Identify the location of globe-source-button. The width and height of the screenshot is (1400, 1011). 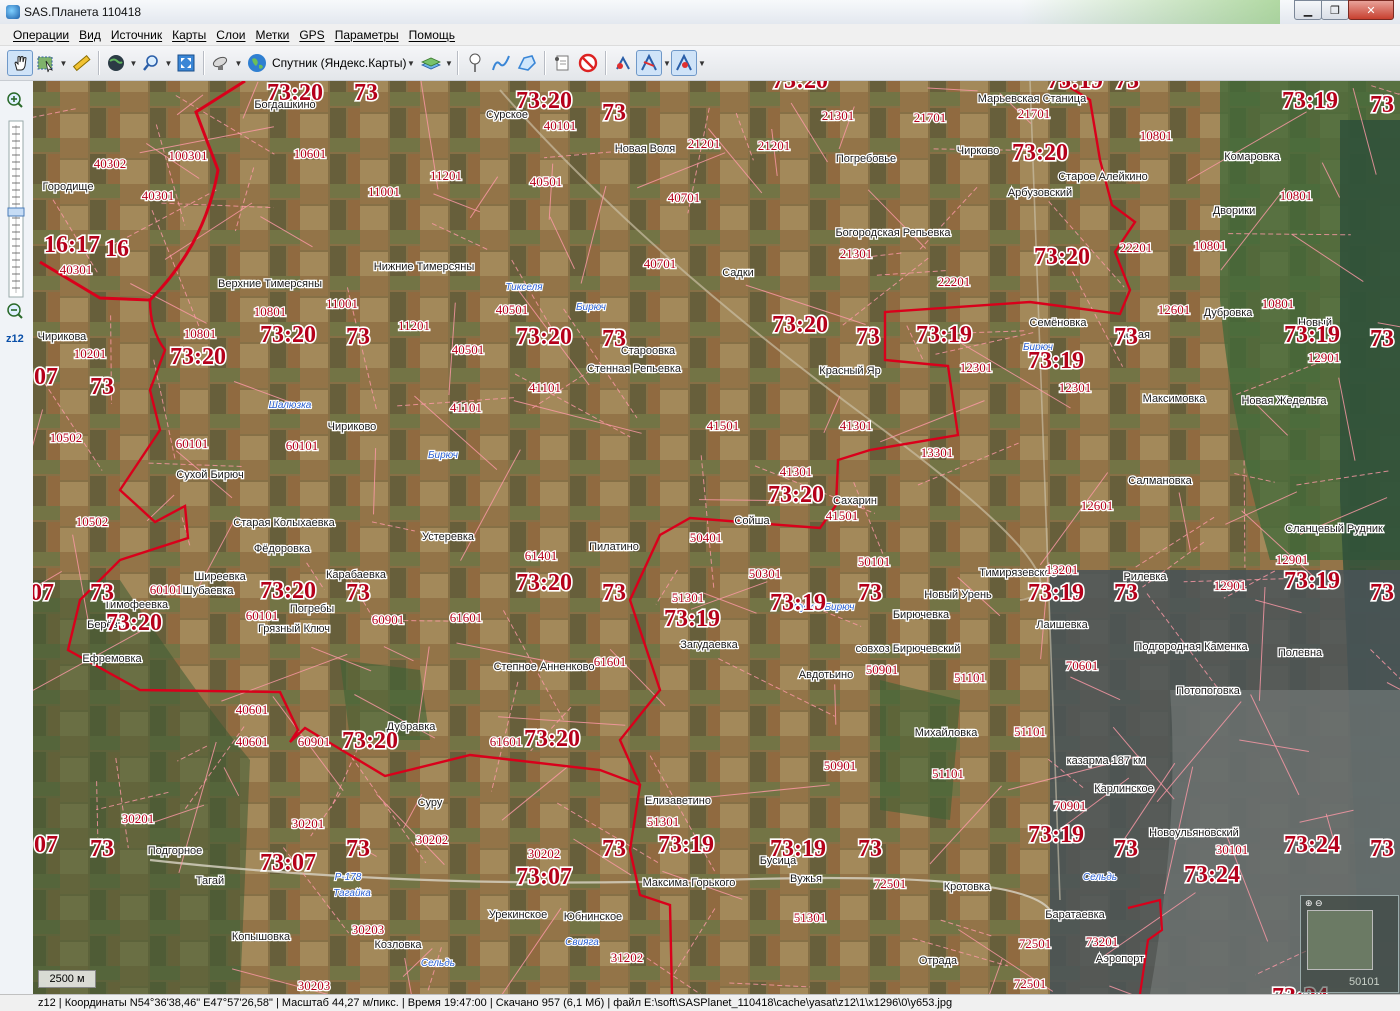
(116, 63).